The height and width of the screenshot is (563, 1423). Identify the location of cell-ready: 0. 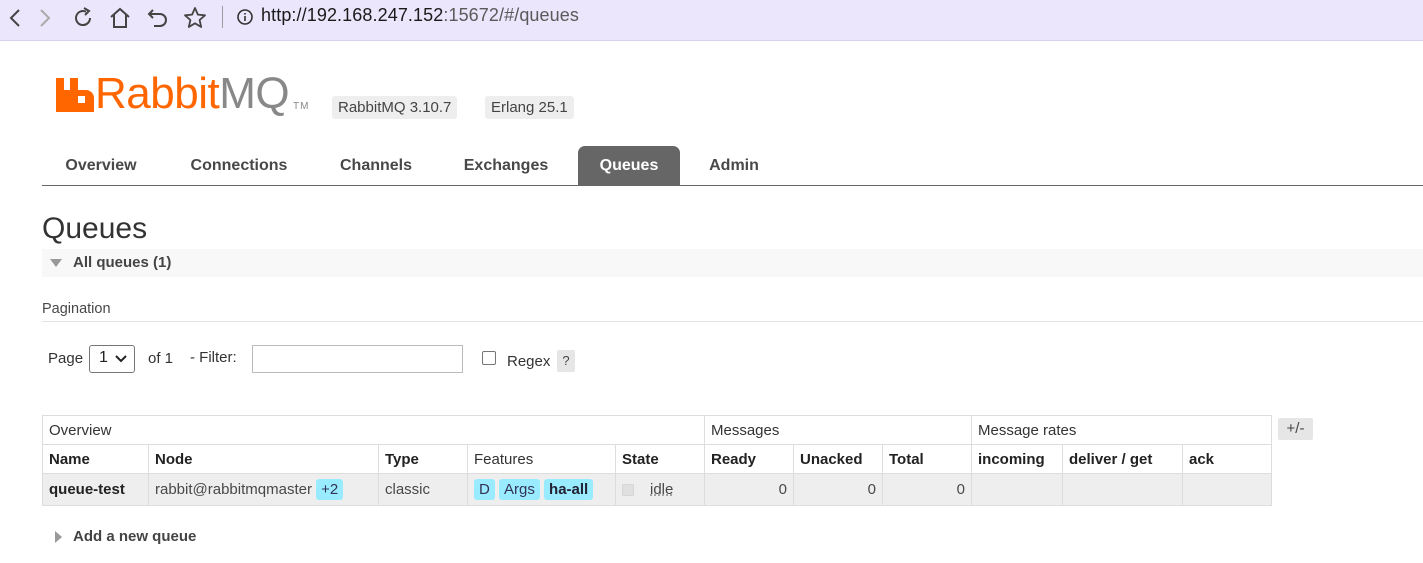
(749, 489).